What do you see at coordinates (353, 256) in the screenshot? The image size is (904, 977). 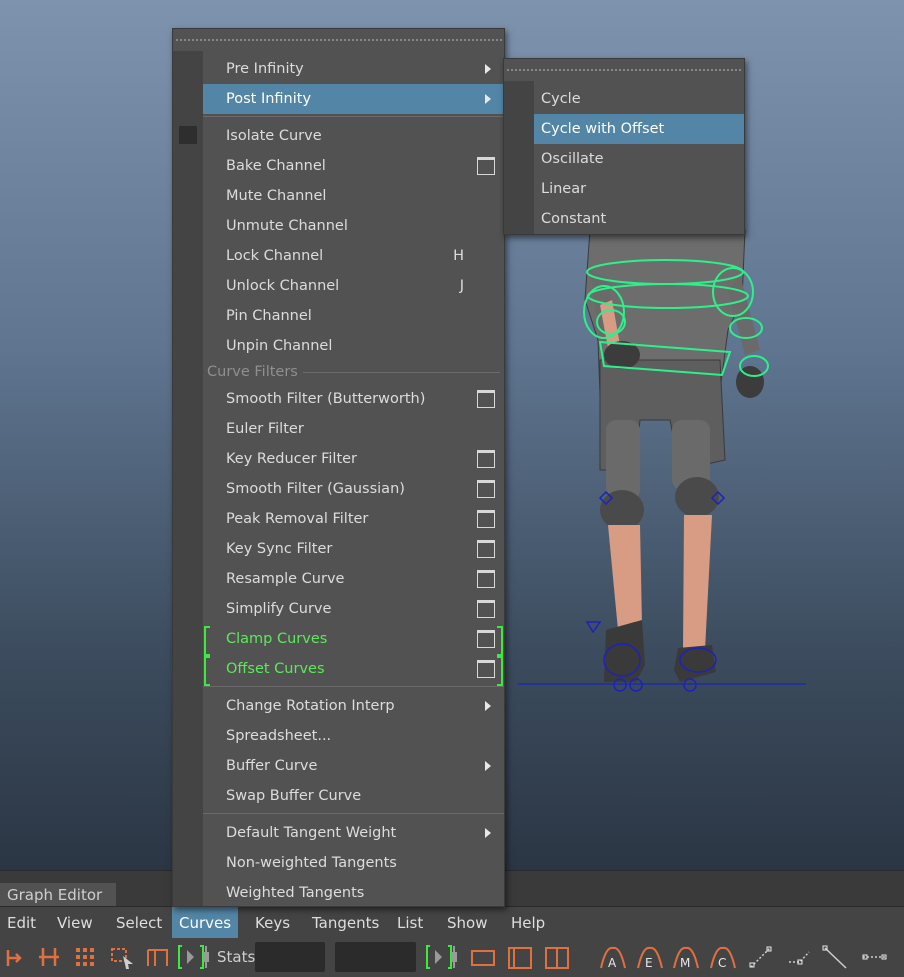 I see `menu-item-lock-channel: Lock Channel H` at bounding box center [353, 256].